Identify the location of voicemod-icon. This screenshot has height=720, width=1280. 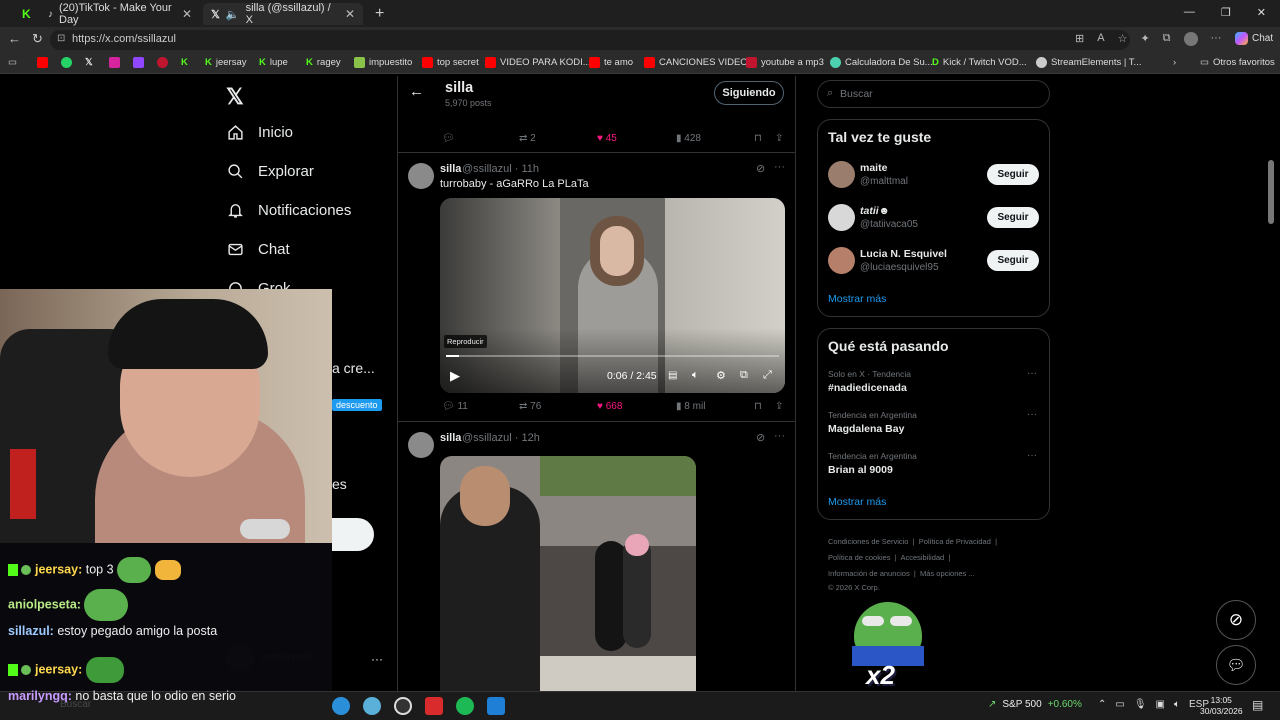
(434, 706).